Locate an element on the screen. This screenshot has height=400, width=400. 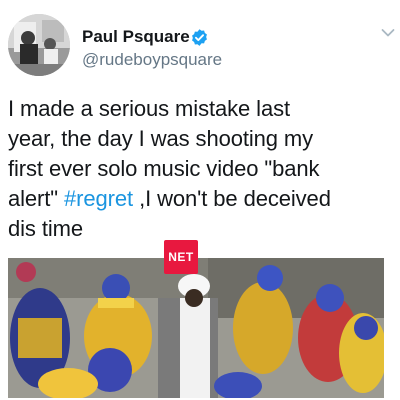
tweet-text-line: dis time is located at coordinates (45, 228).